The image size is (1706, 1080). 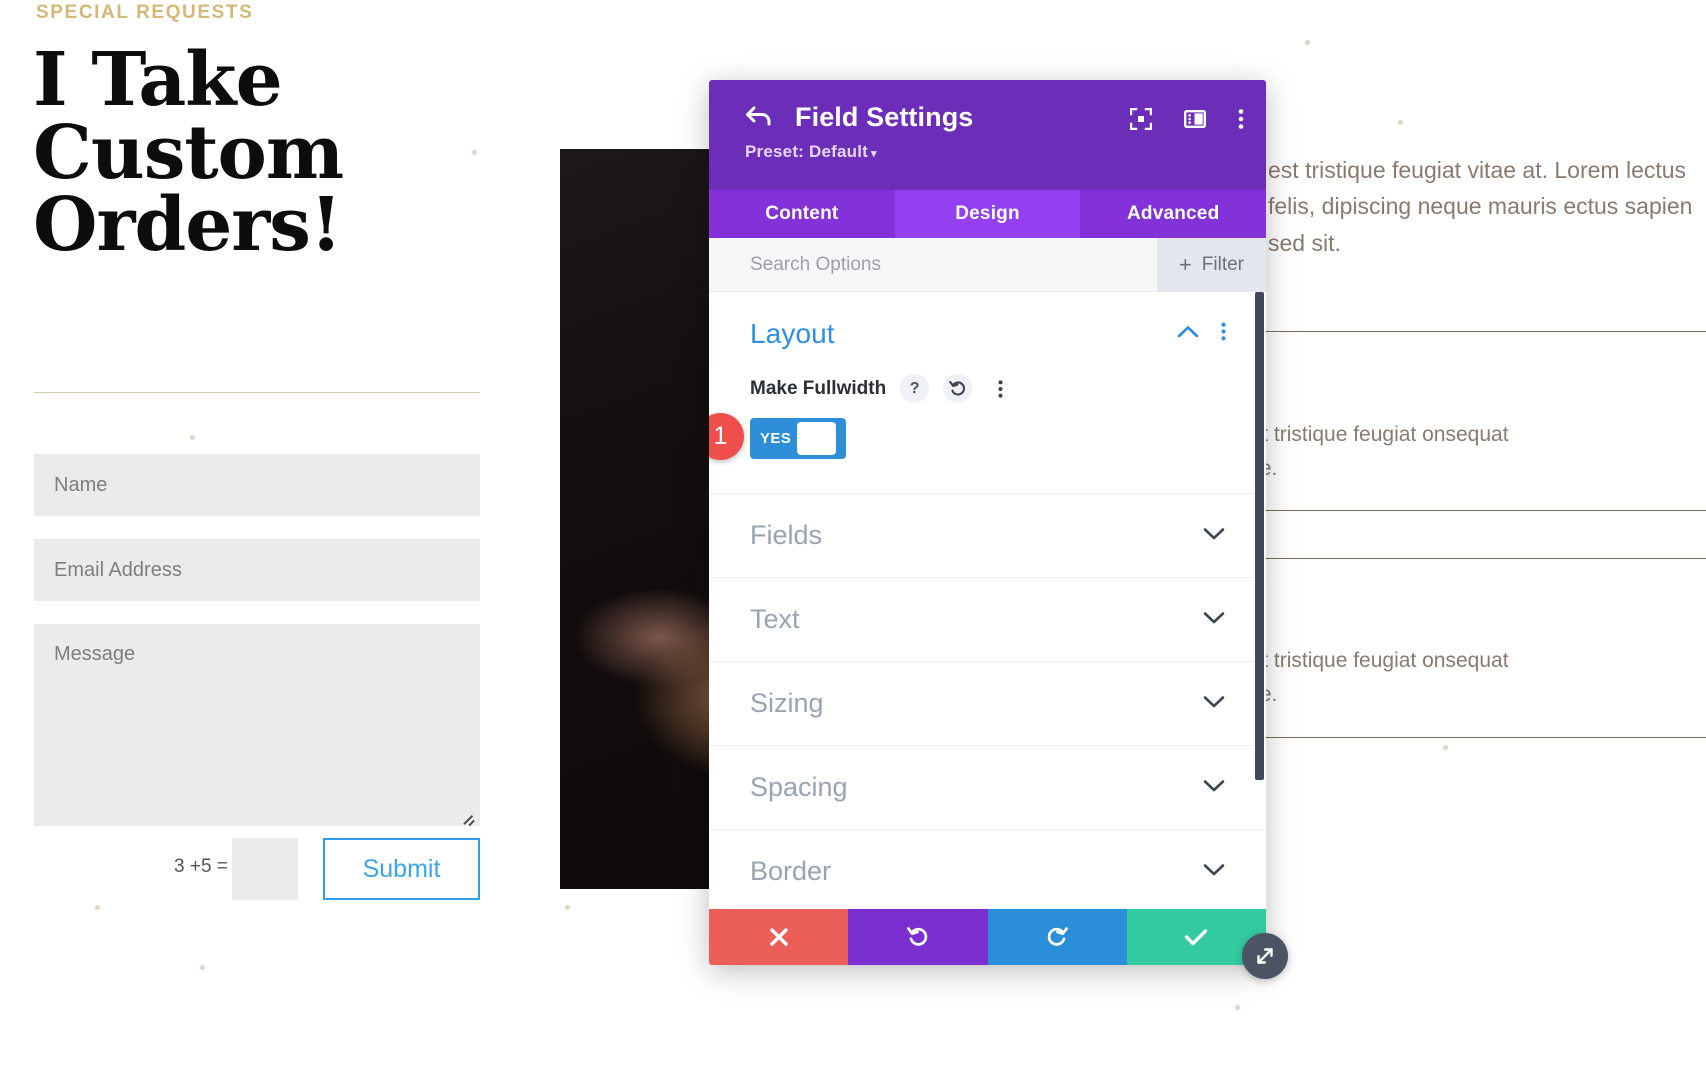 What do you see at coordinates (987, 871) in the screenshot?
I see `section-border: Border` at bounding box center [987, 871].